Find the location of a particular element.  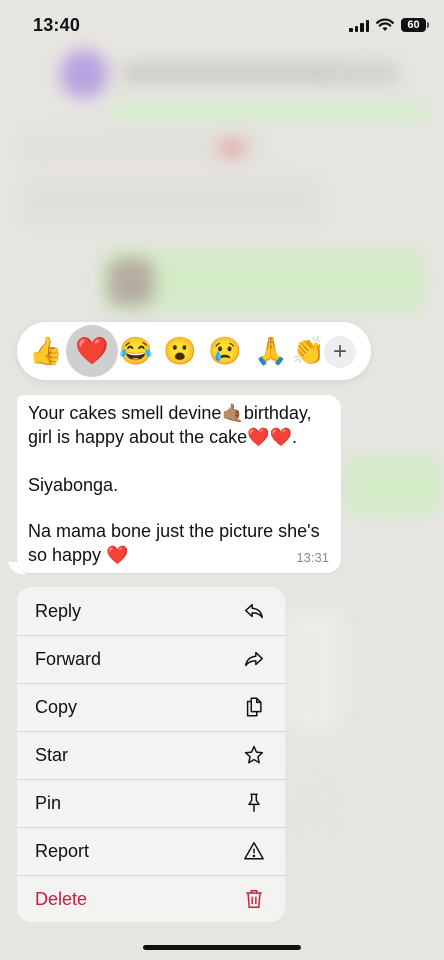

wifi-icon is located at coordinates (385, 24).